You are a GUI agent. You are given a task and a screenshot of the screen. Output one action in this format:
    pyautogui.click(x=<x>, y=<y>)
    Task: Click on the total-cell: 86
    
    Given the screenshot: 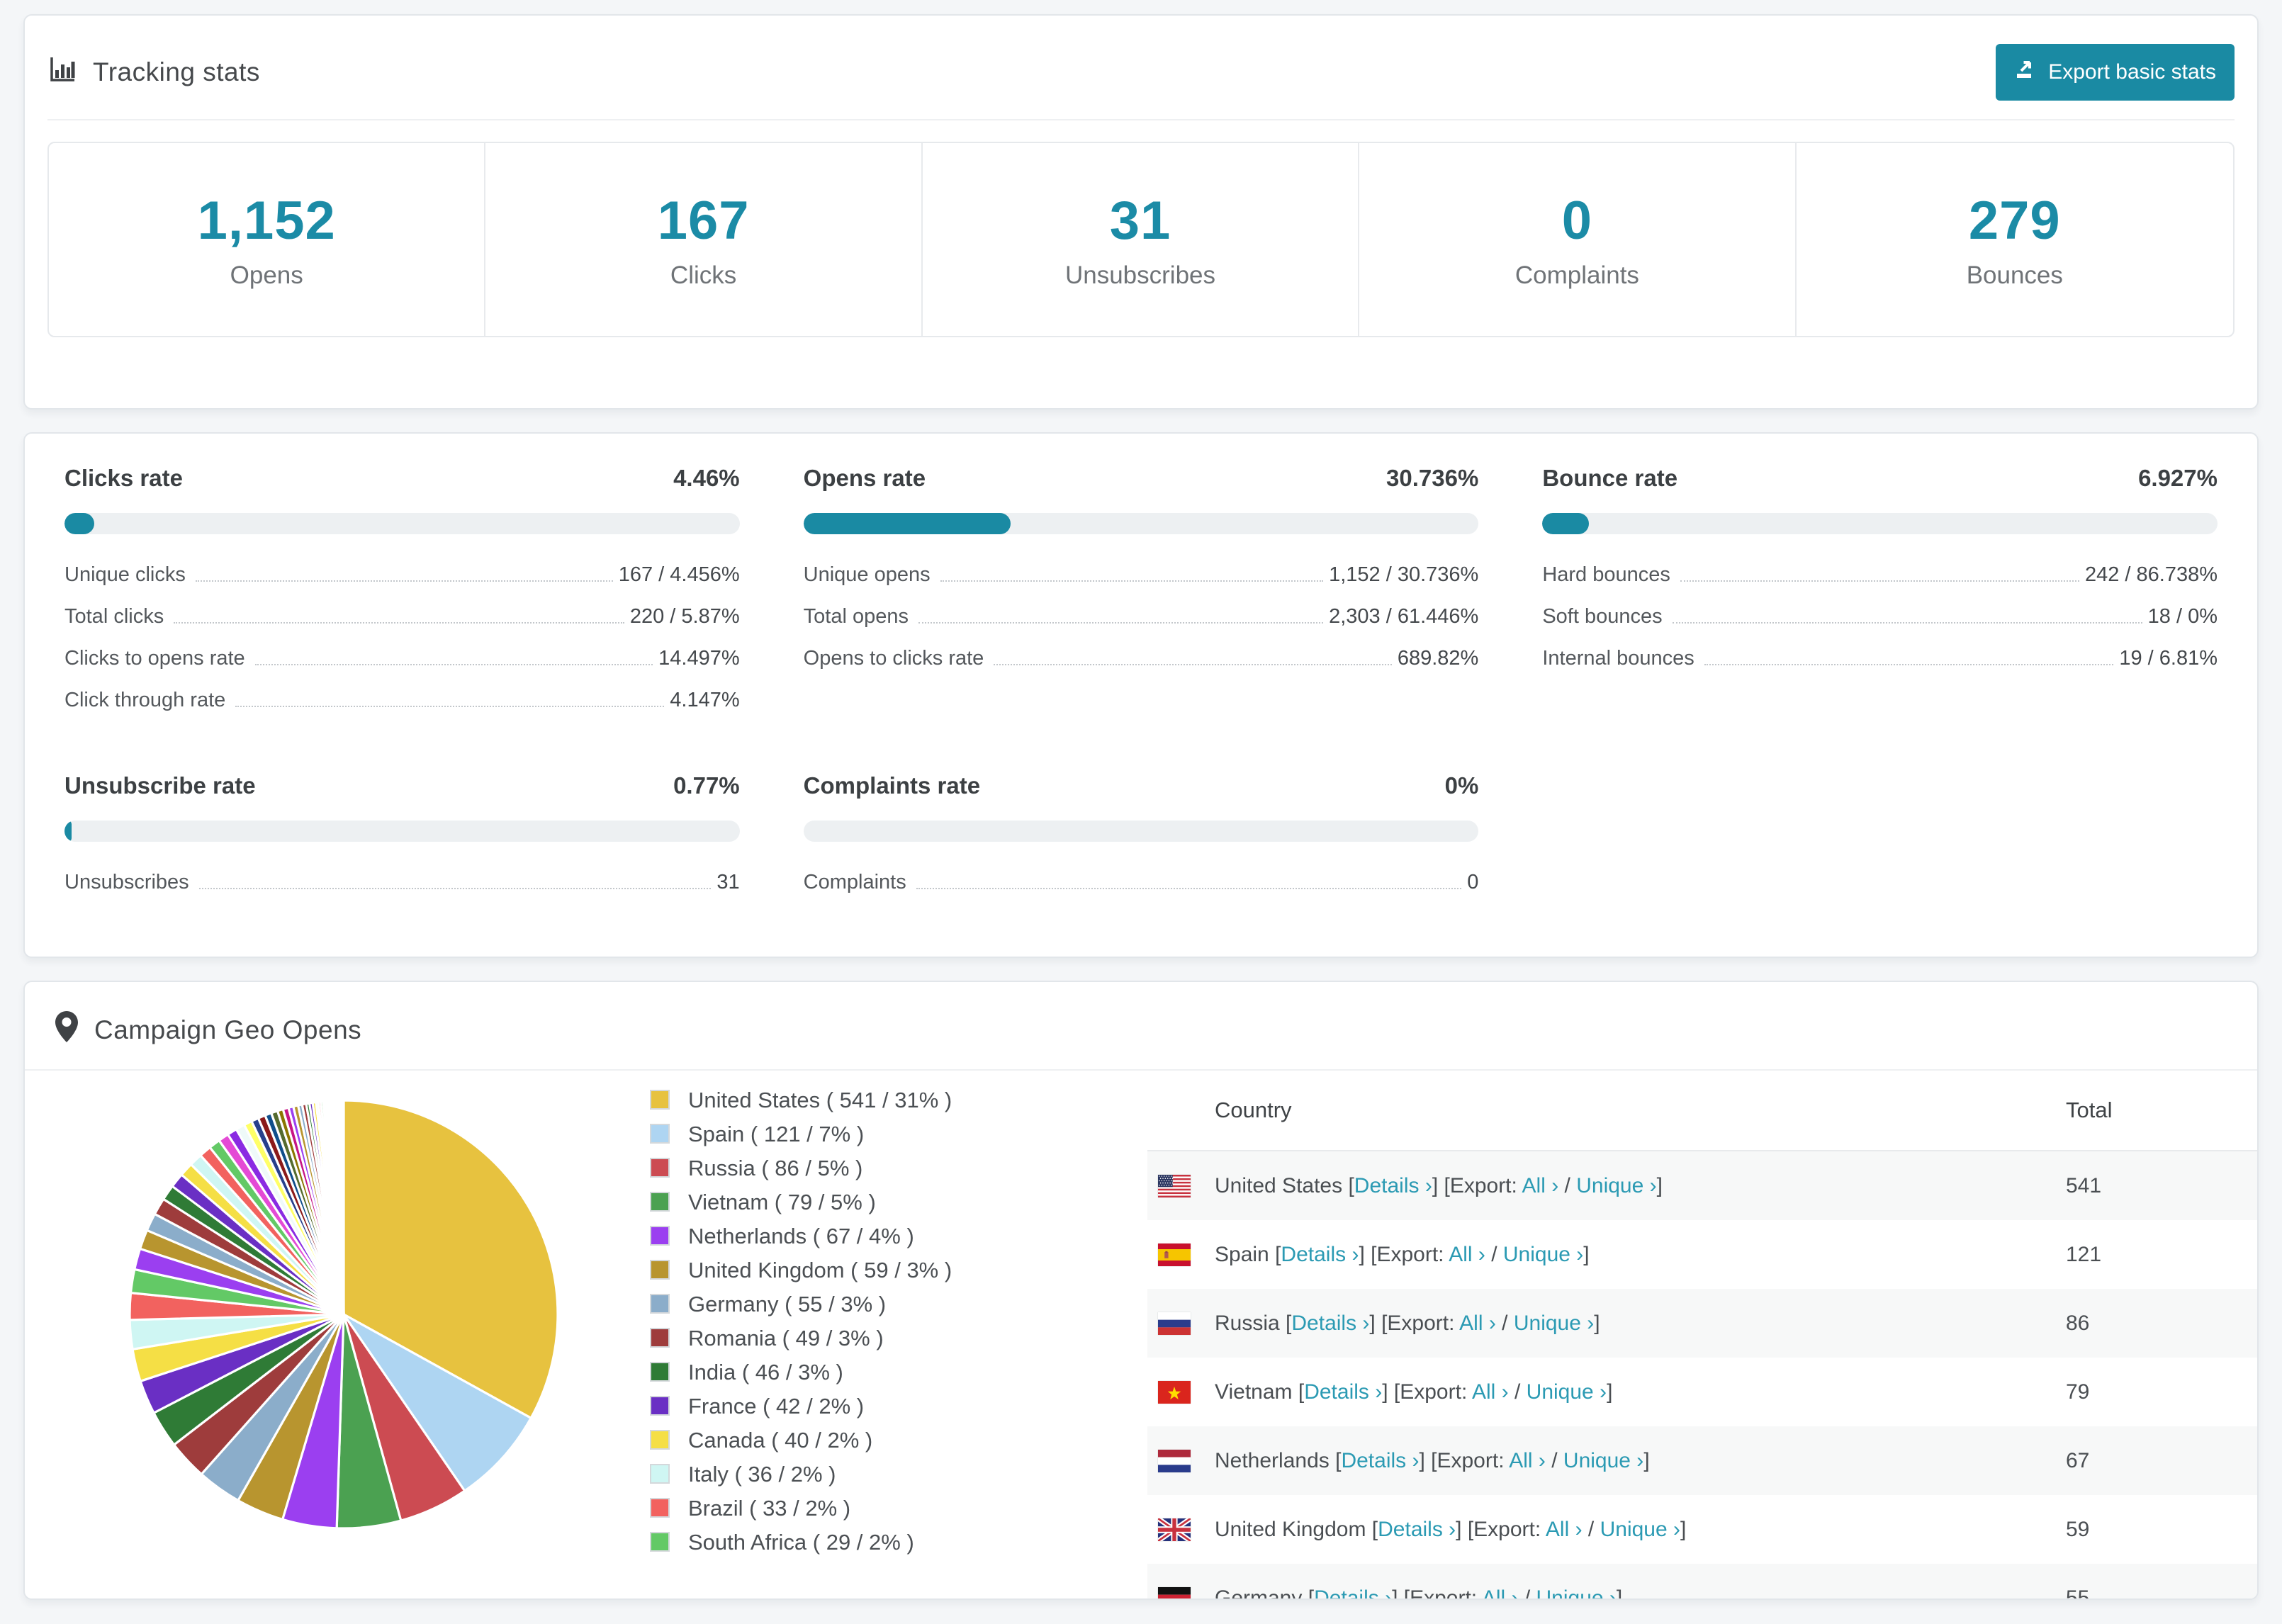 What is the action you would take?
    pyautogui.click(x=2078, y=1323)
    